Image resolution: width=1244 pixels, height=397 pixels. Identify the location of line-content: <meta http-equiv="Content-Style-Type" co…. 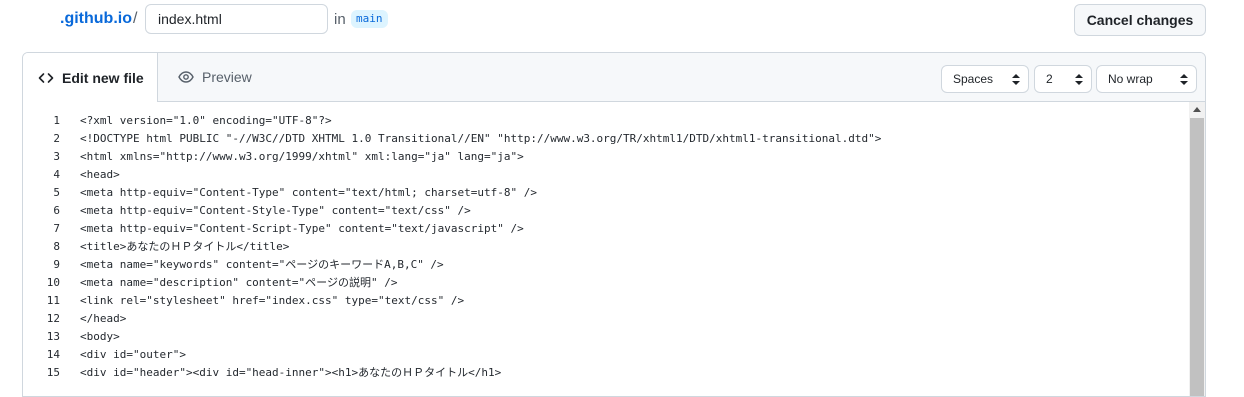
(275, 210).